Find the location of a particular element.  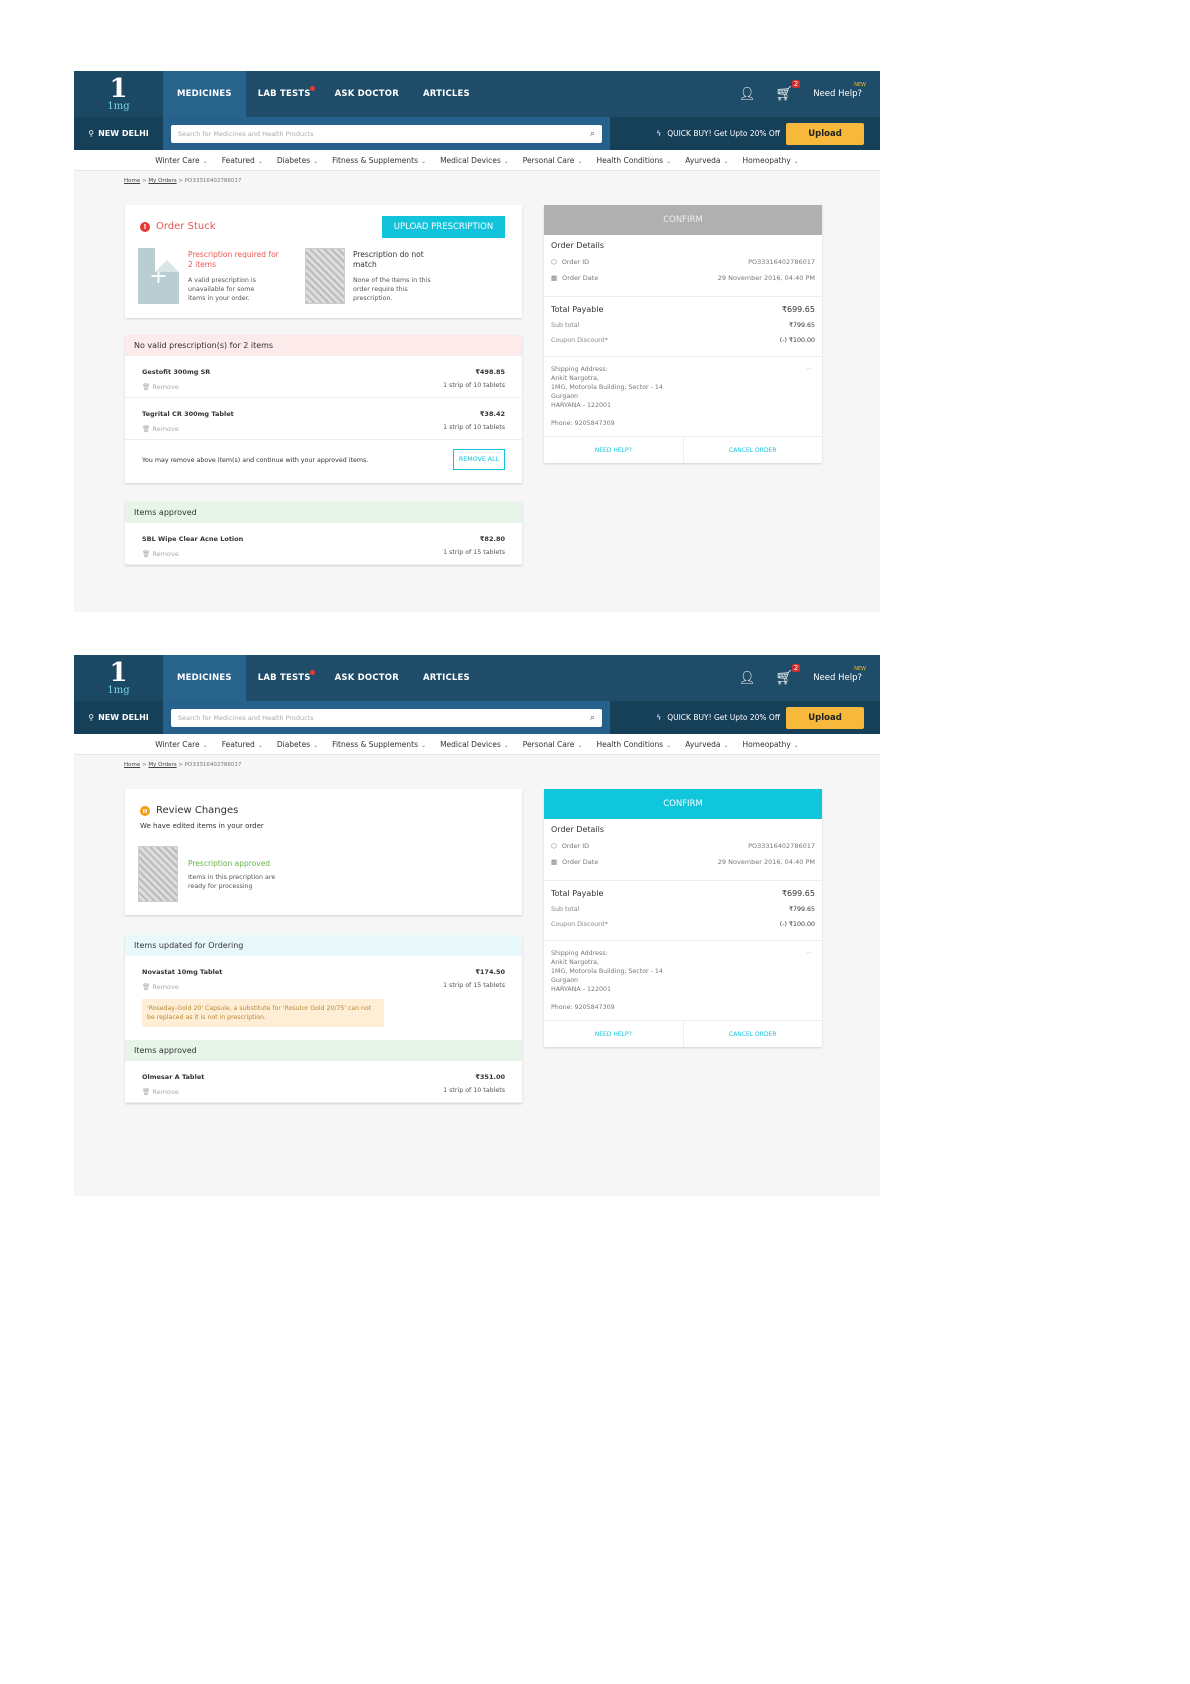

category-label: Health Conditions is located at coordinates (630, 160).